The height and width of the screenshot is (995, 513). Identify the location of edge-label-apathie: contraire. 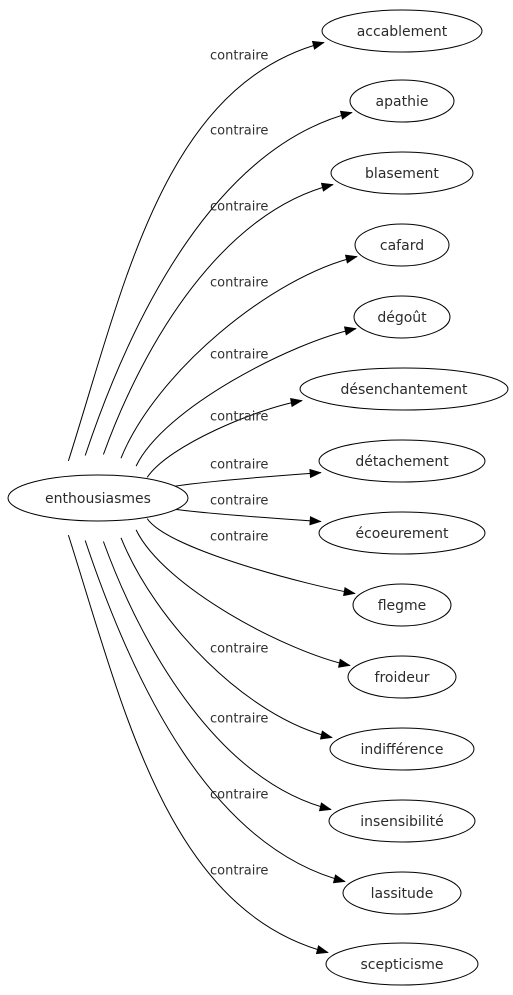
(239, 131).